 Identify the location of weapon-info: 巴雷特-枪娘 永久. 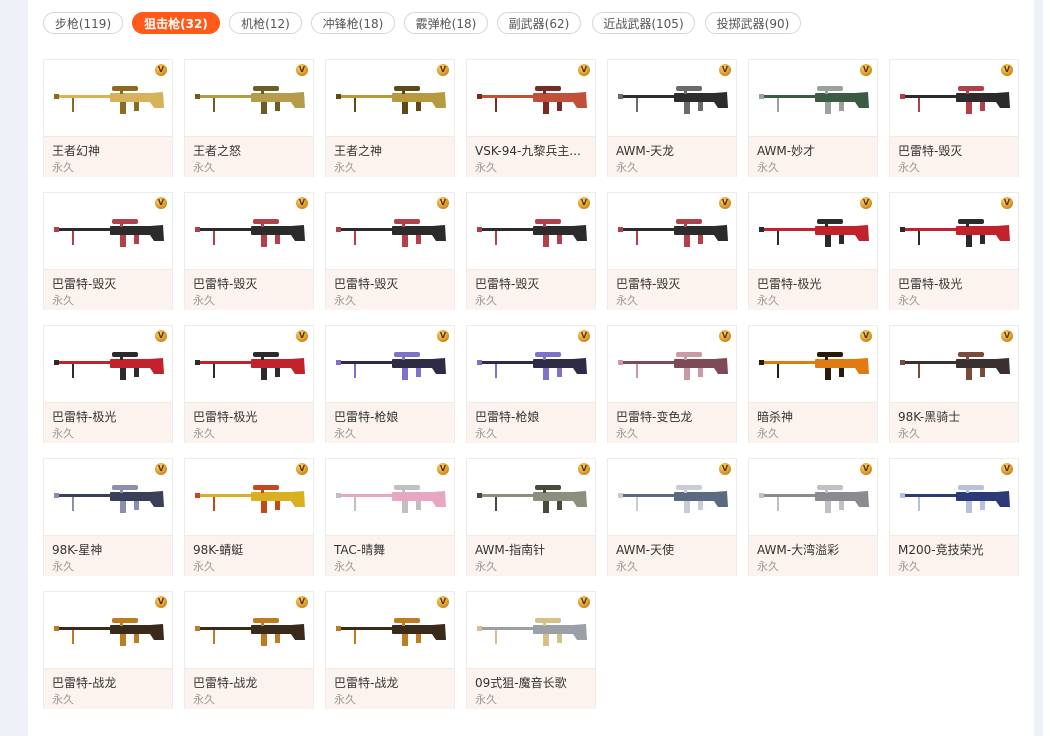
(531, 422).